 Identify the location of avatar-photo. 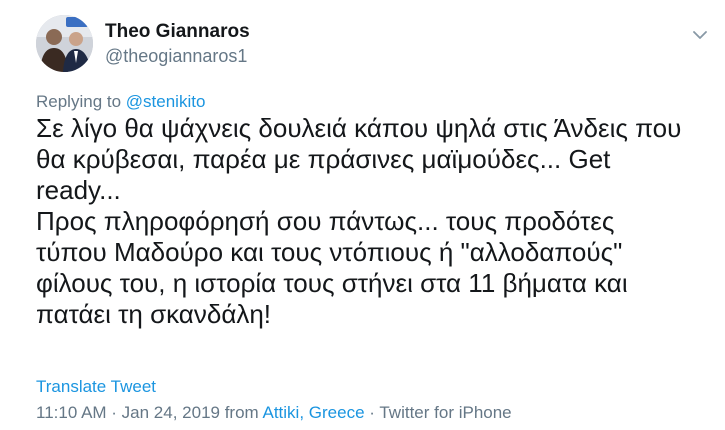
(64, 43).